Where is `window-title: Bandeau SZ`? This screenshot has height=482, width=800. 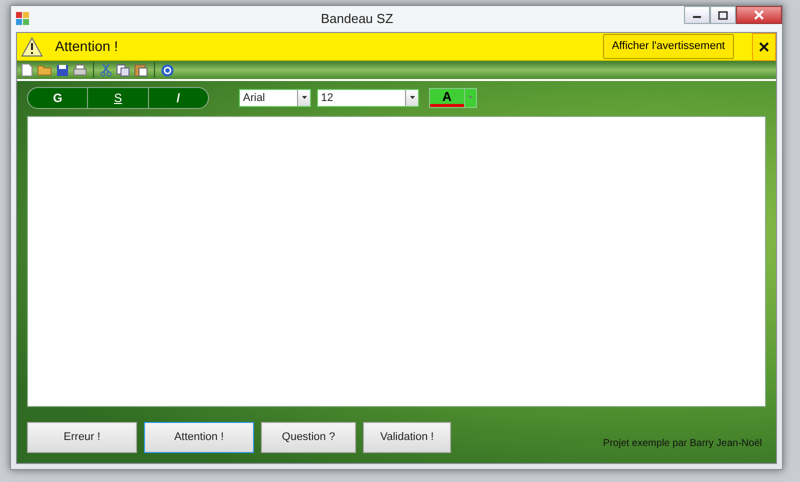 window-title: Bandeau SZ is located at coordinates (357, 19).